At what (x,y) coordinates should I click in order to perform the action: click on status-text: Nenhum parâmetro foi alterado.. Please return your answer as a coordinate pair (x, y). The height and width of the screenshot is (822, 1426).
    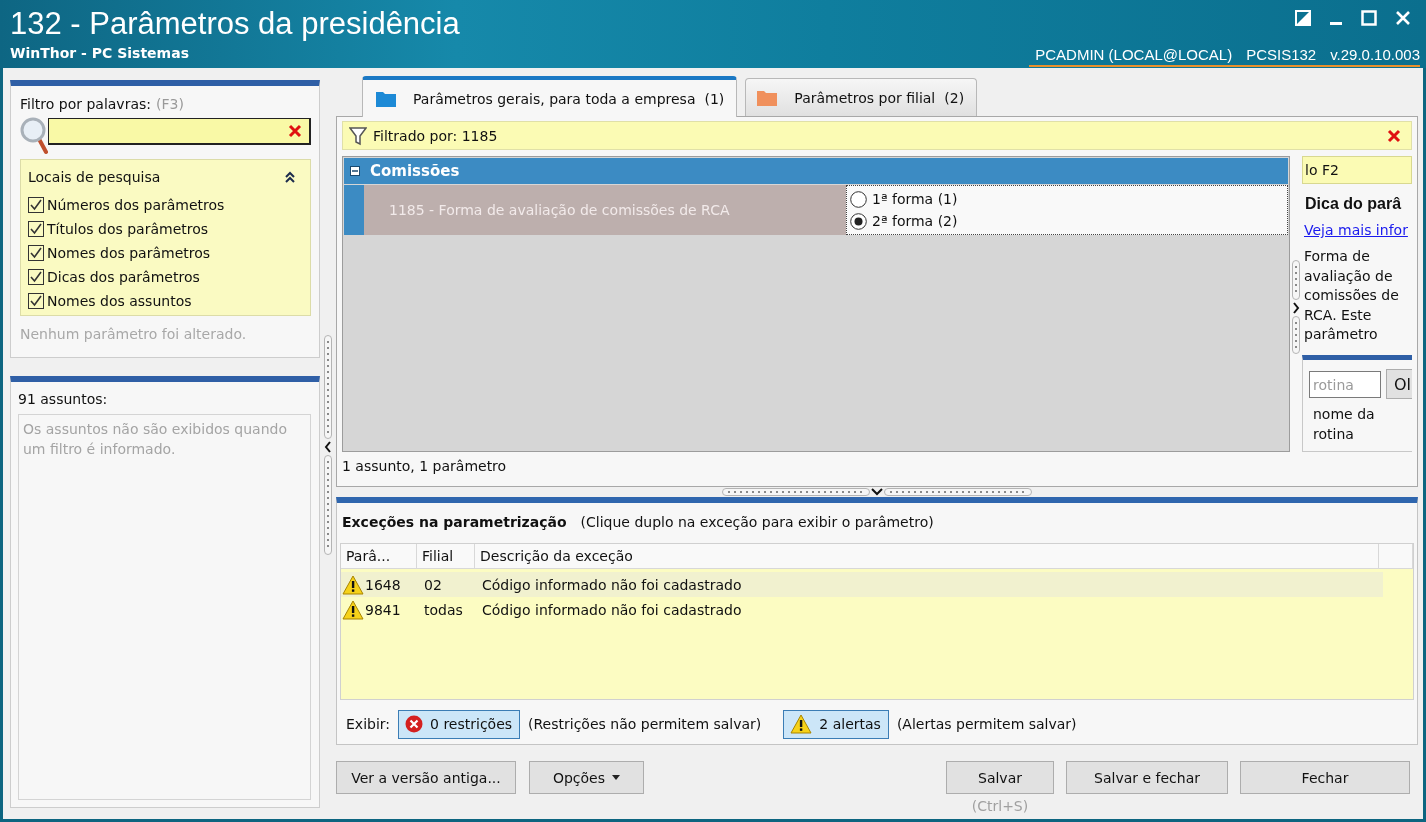
    Looking at the image, I should click on (134, 334).